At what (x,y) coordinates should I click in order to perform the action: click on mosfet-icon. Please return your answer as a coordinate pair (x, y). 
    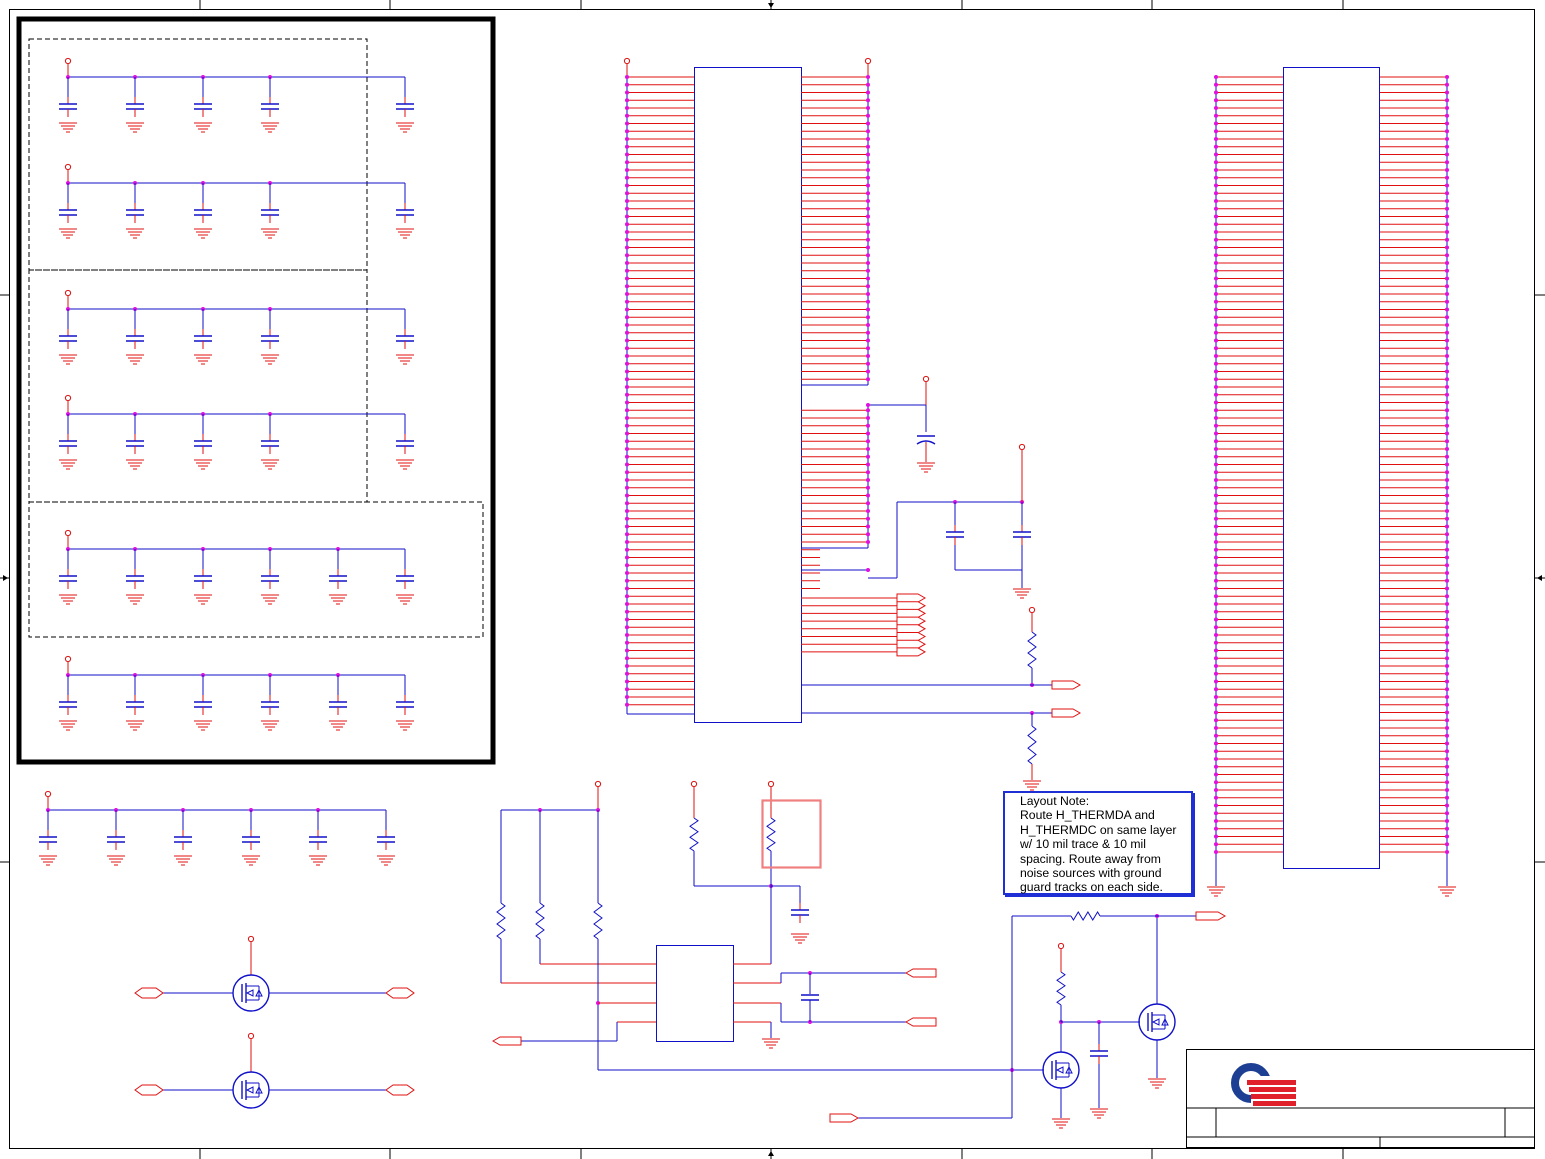
    Looking at the image, I should click on (251, 1090).